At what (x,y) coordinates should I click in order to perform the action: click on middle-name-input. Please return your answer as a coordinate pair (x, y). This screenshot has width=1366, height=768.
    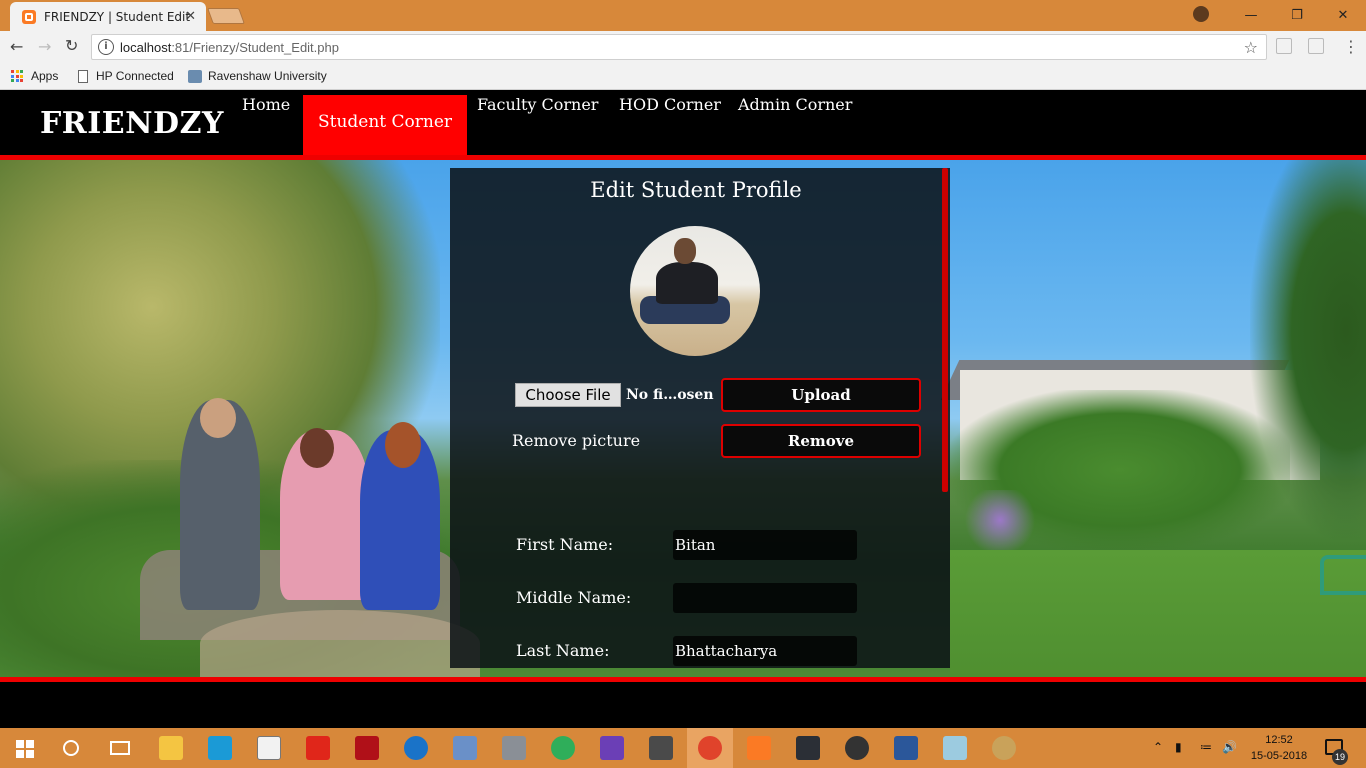
    Looking at the image, I should click on (765, 598).